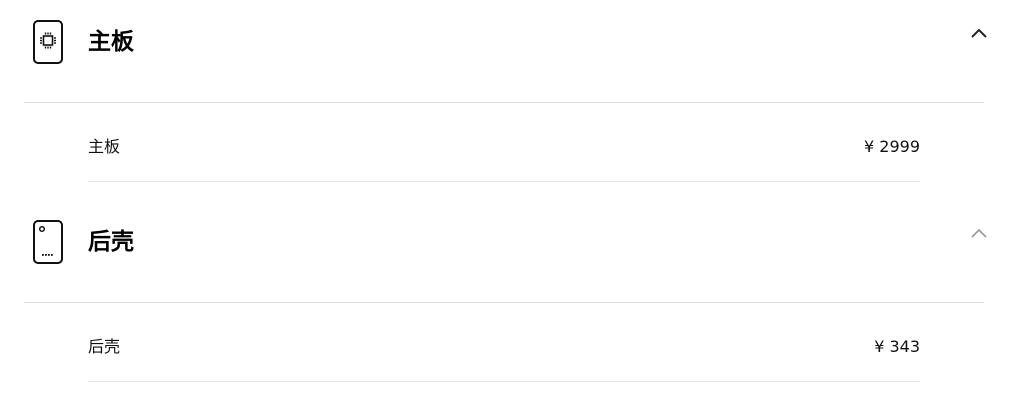  What do you see at coordinates (48, 42) in the screenshot?
I see `motherboard-phone-icon` at bounding box center [48, 42].